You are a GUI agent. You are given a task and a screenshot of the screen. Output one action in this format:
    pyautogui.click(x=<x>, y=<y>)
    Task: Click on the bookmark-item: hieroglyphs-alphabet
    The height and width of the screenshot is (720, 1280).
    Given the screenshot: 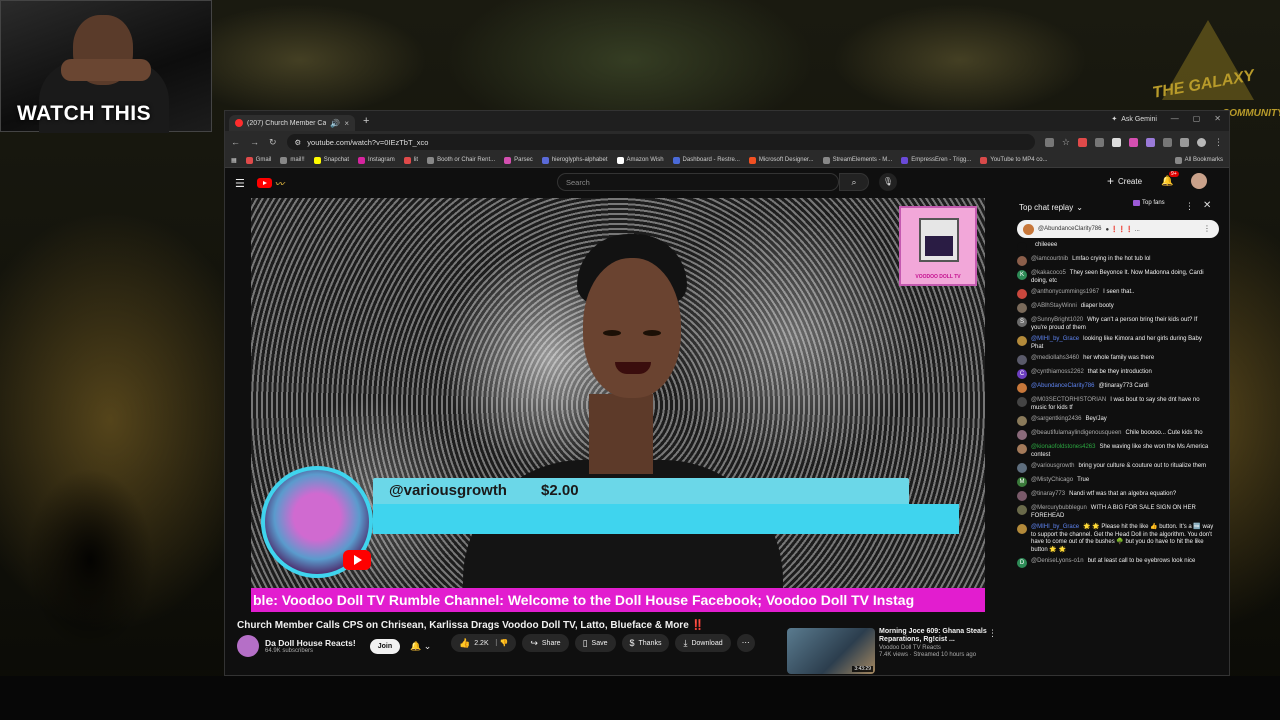 What is the action you would take?
    pyautogui.click(x=574, y=160)
    